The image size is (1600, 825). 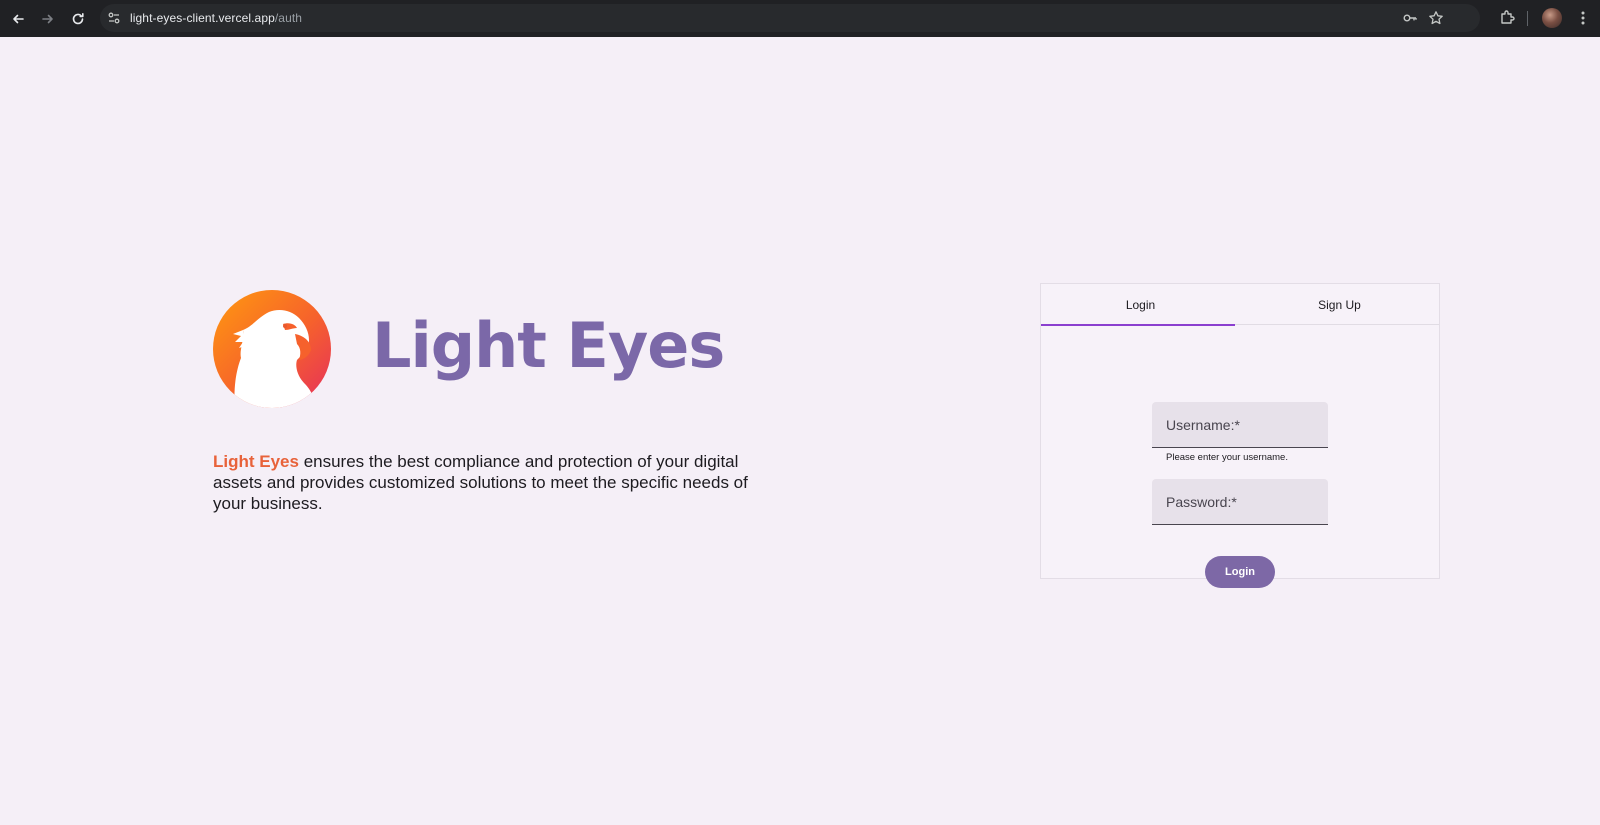 I want to click on tab-login: Login, so click(x=1140, y=305).